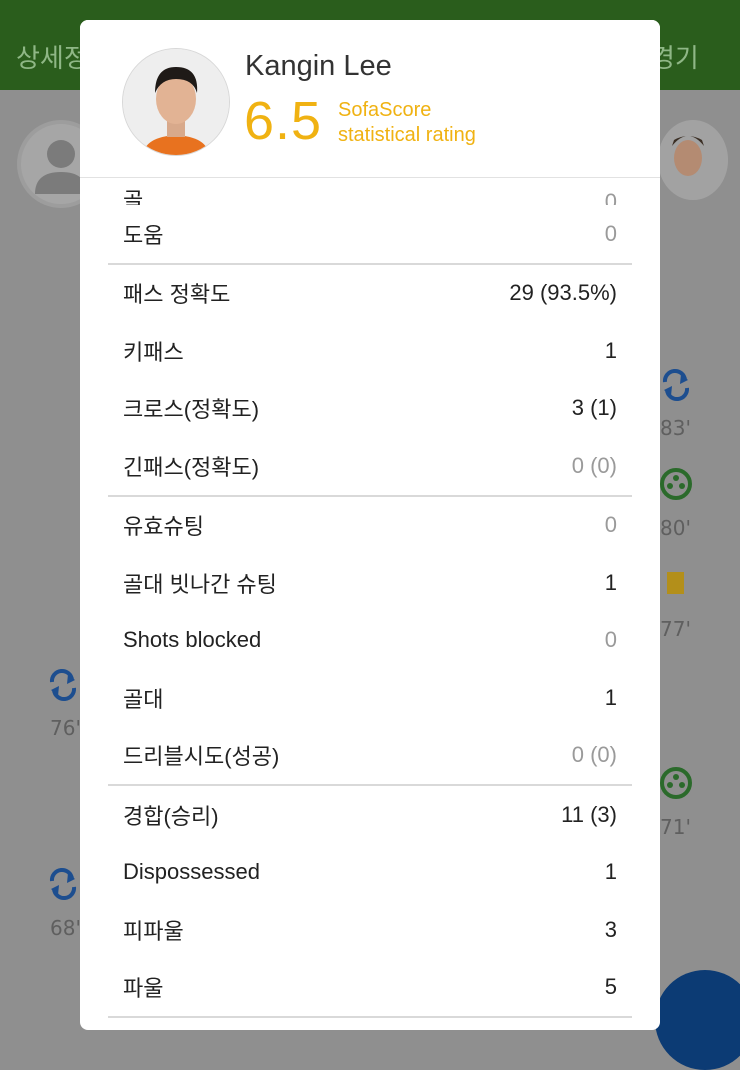 The height and width of the screenshot is (1070, 740). What do you see at coordinates (370, 930) in the screenshot?
I see `stat-row: 피파울 3` at bounding box center [370, 930].